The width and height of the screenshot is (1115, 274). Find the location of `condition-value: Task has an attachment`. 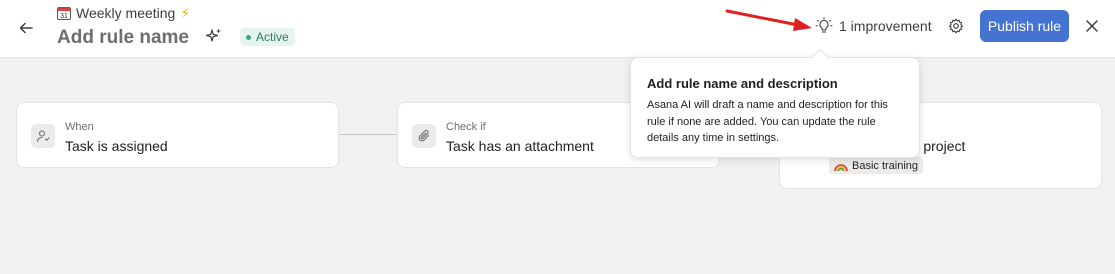

condition-value: Task has an attachment is located at coordinates (520, 146).